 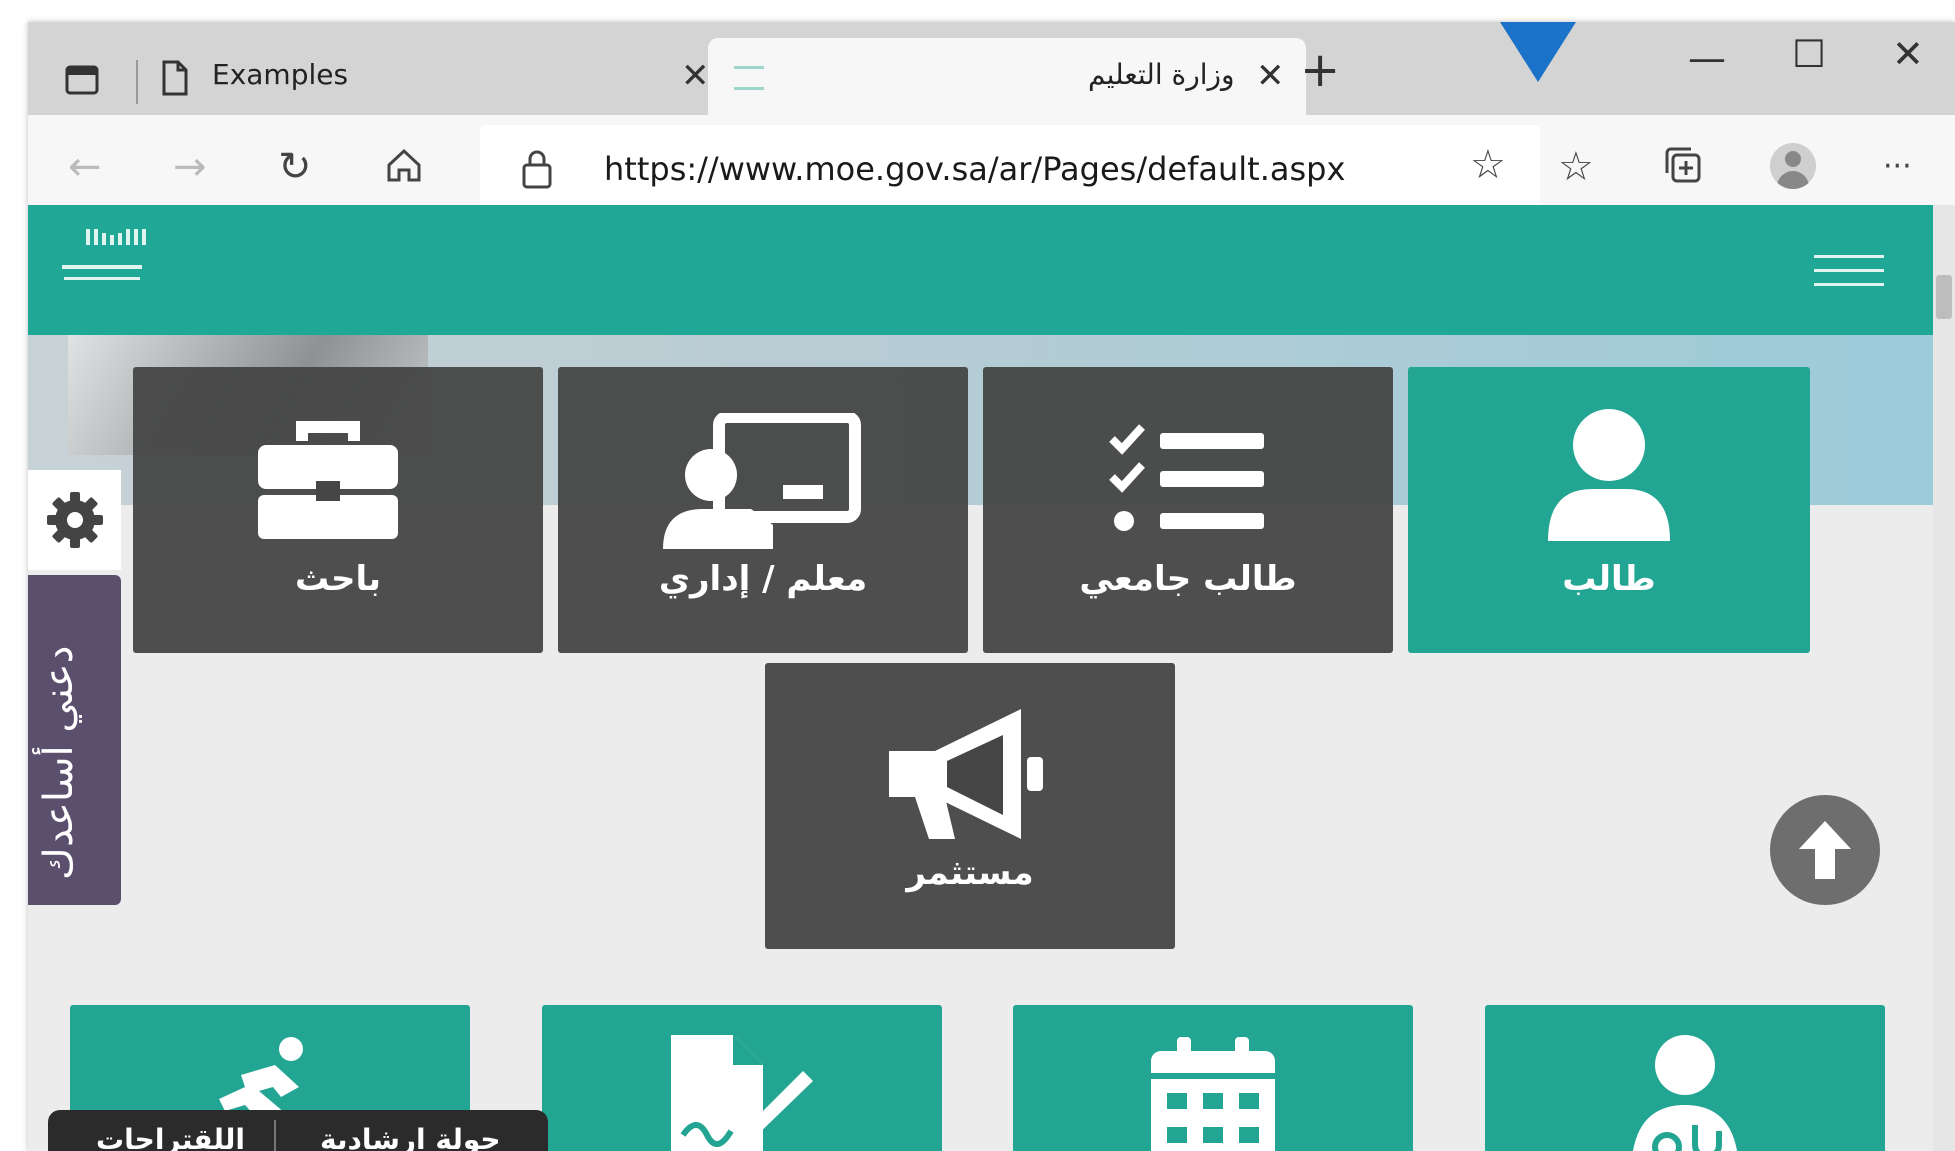 I want to click on profile-avatar, so click(x=1793, y=166).